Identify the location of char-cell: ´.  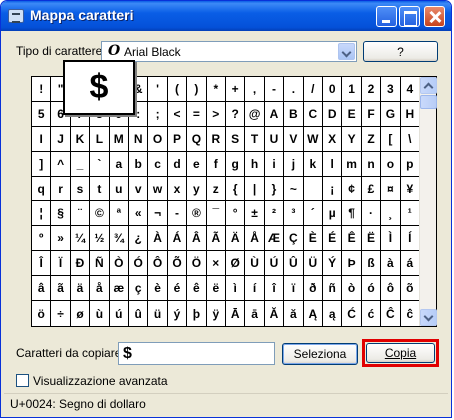
(313, 214).